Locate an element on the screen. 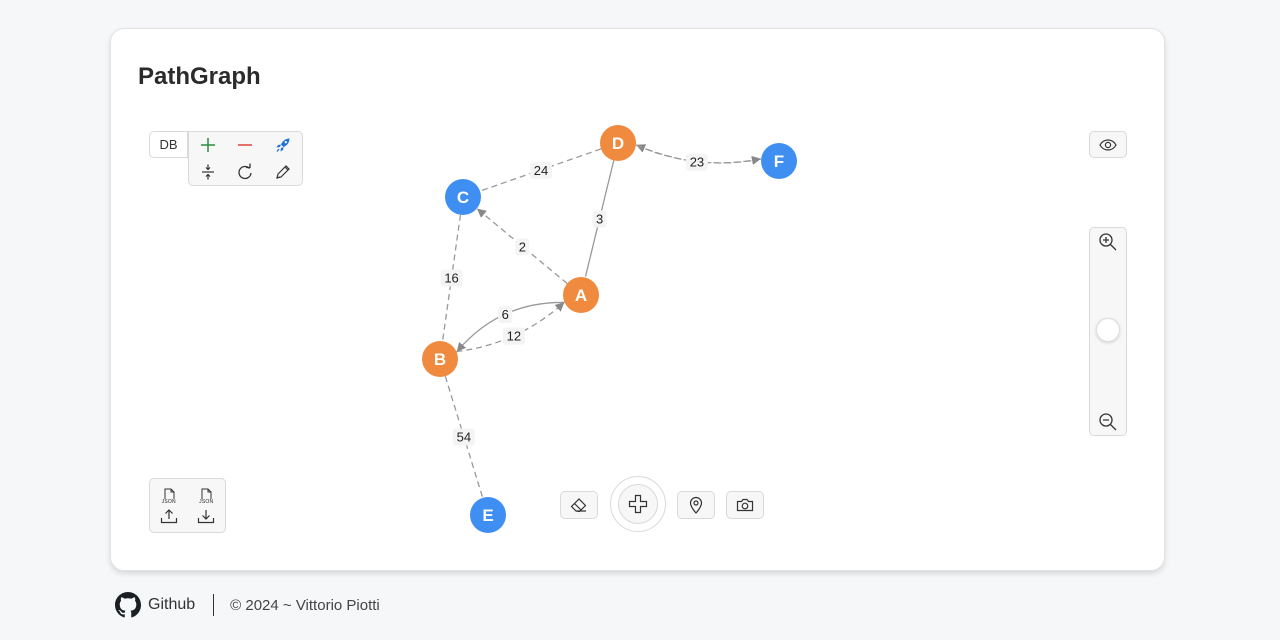 This screenshot has height=640, width=1280. node-label-E: E is located at coordinates (487, 515).